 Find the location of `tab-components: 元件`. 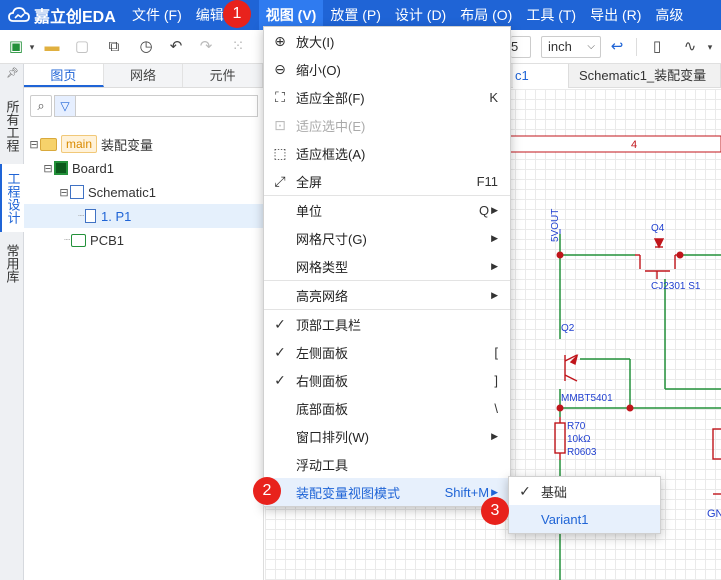

tab-components: 元件 is located at coordinates (223, 75).